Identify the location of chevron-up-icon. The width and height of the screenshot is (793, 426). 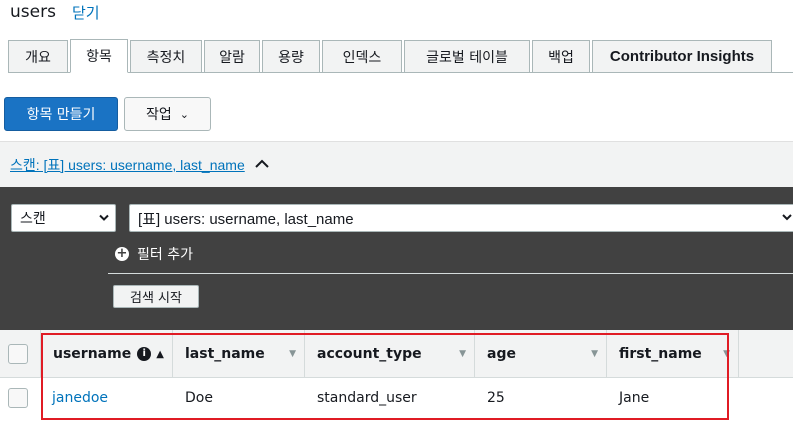
(262, 165).